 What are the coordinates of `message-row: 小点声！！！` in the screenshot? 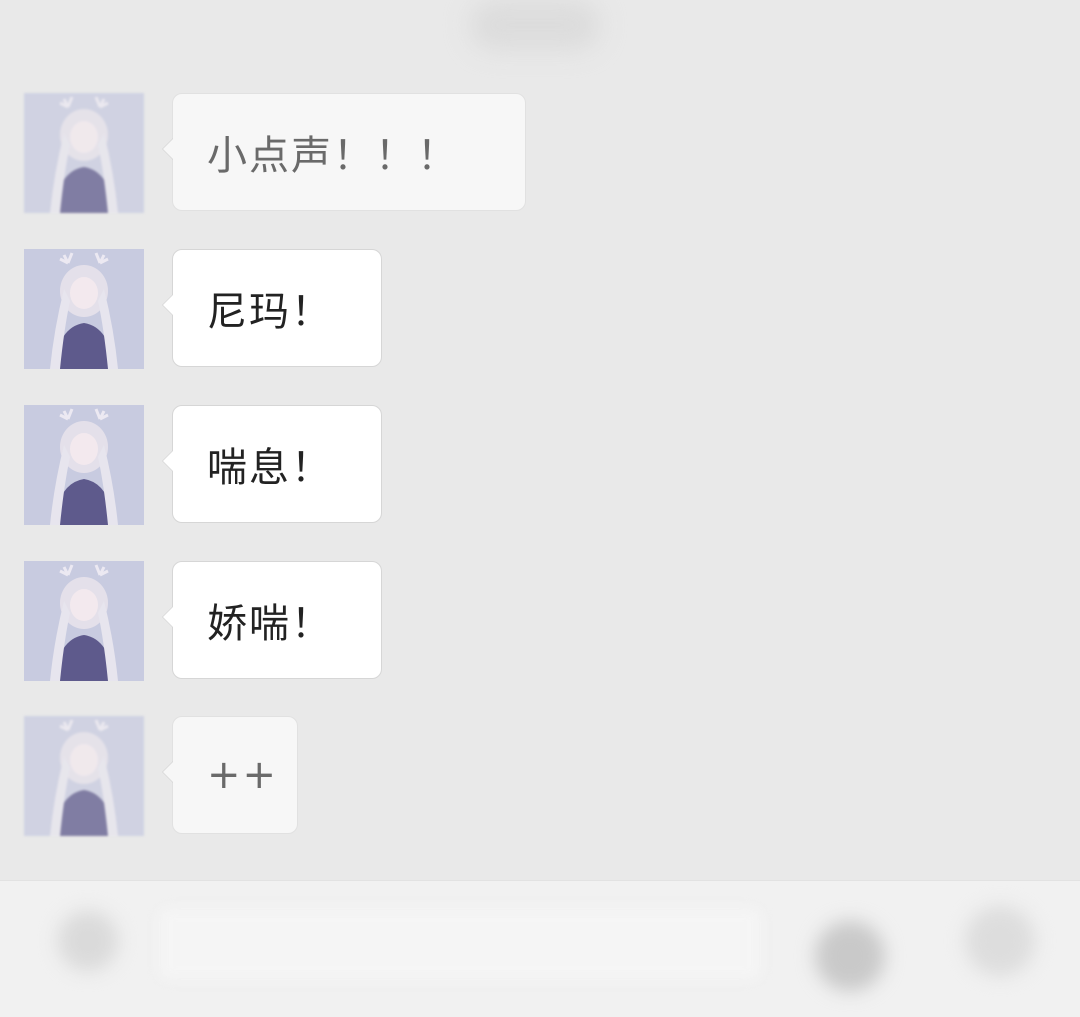 It's located at (524, 153).